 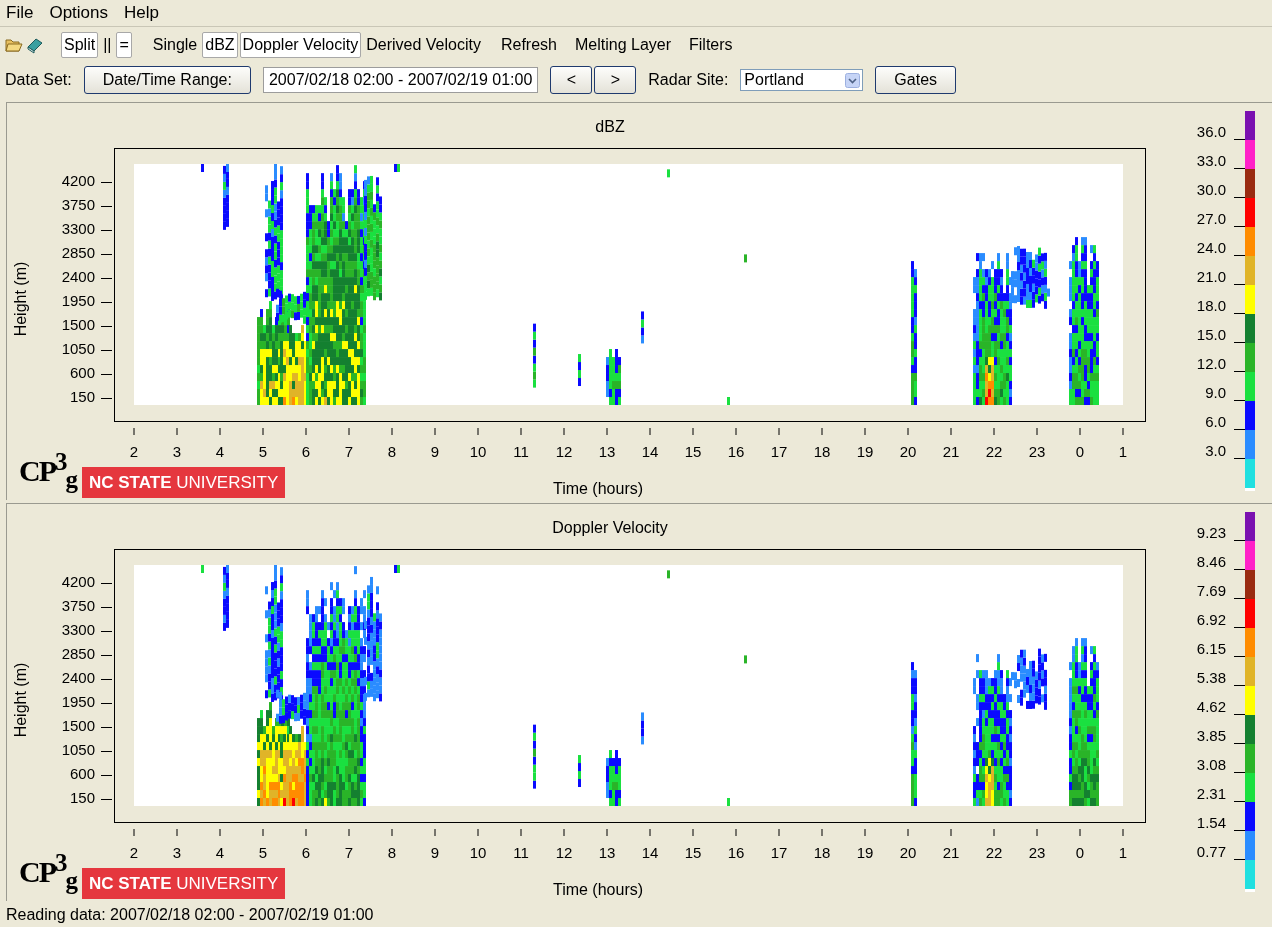 What do you see at coordinates (184, 883) in the screenshot?
I see `university-badge: NC STATE UNIVERSITY` at bounding box center [184, 883].